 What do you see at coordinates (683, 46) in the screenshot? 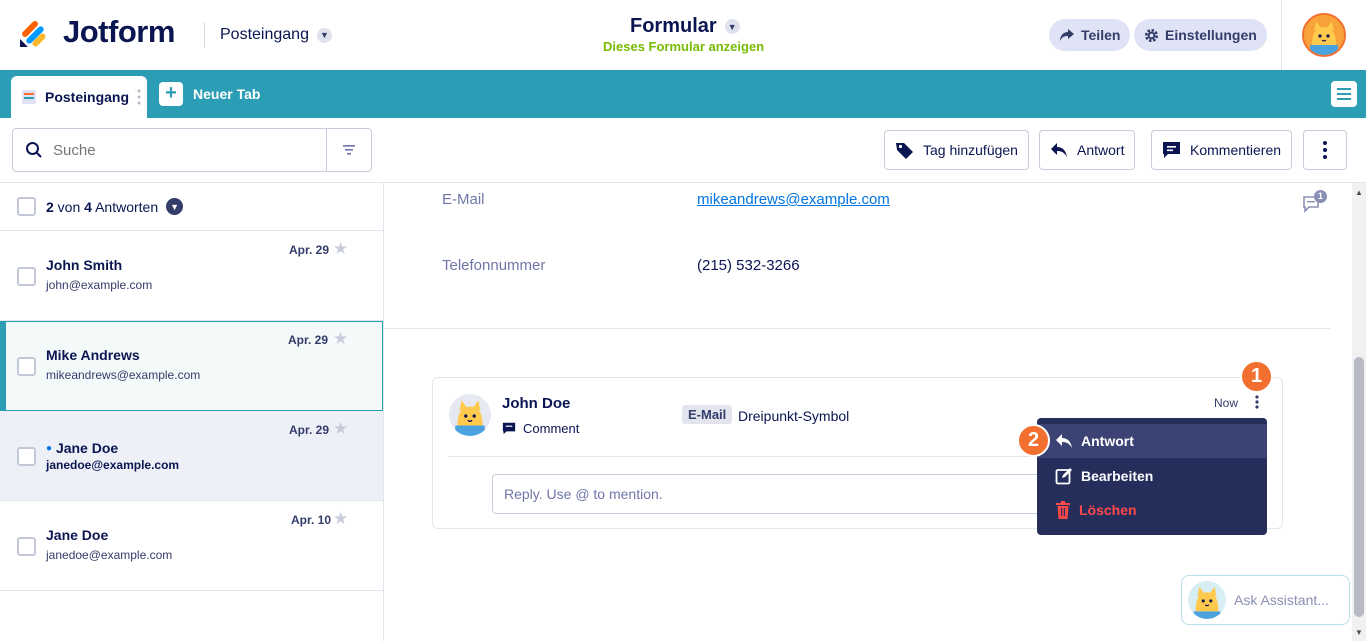
I see `view-form-link: Dieses Formular anzeigen` at bounding box center [683, 46].